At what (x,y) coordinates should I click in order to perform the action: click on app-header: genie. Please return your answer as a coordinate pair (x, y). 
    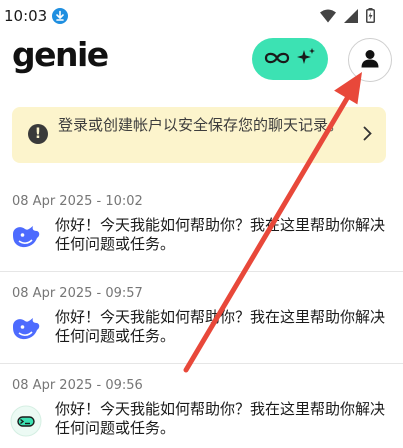
    Looking at the image, I should click on (201, 62).